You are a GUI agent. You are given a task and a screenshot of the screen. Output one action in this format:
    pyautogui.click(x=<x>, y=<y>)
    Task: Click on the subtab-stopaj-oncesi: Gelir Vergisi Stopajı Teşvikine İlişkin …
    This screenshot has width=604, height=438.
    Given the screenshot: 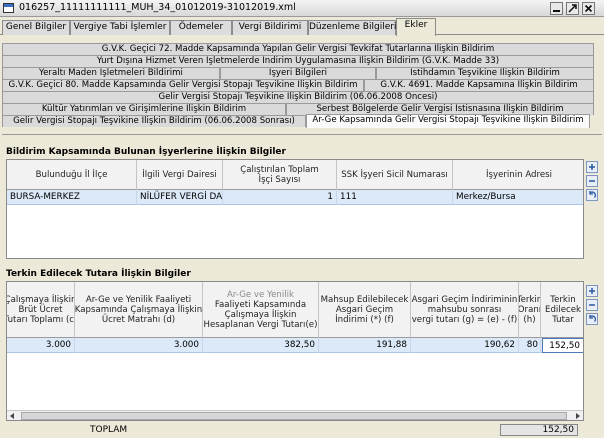 What is the action you would take?
    pyautogui.click(x=298, y=97)
    